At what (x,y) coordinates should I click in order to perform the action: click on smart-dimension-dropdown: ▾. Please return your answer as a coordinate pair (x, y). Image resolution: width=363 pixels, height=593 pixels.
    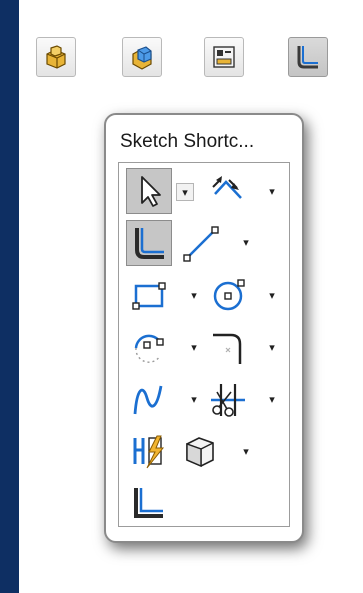
    Looking at the image, I should click on (272, 192).